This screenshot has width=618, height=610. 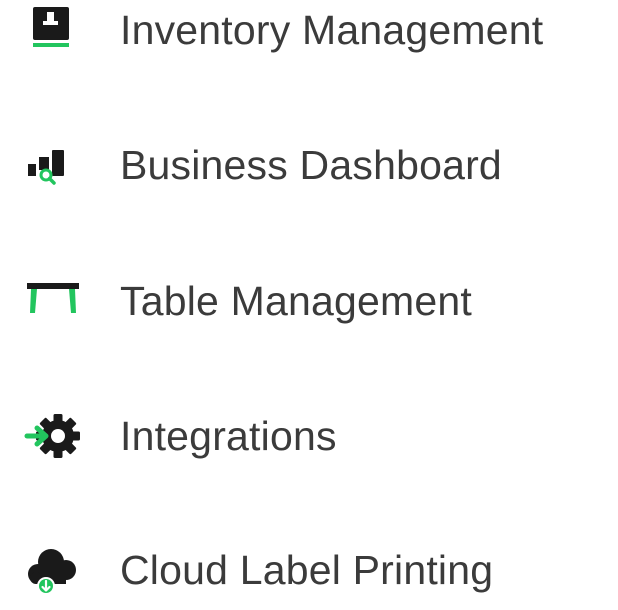 I want to click on feature-label: Table Management, so click(x=296, y=301).